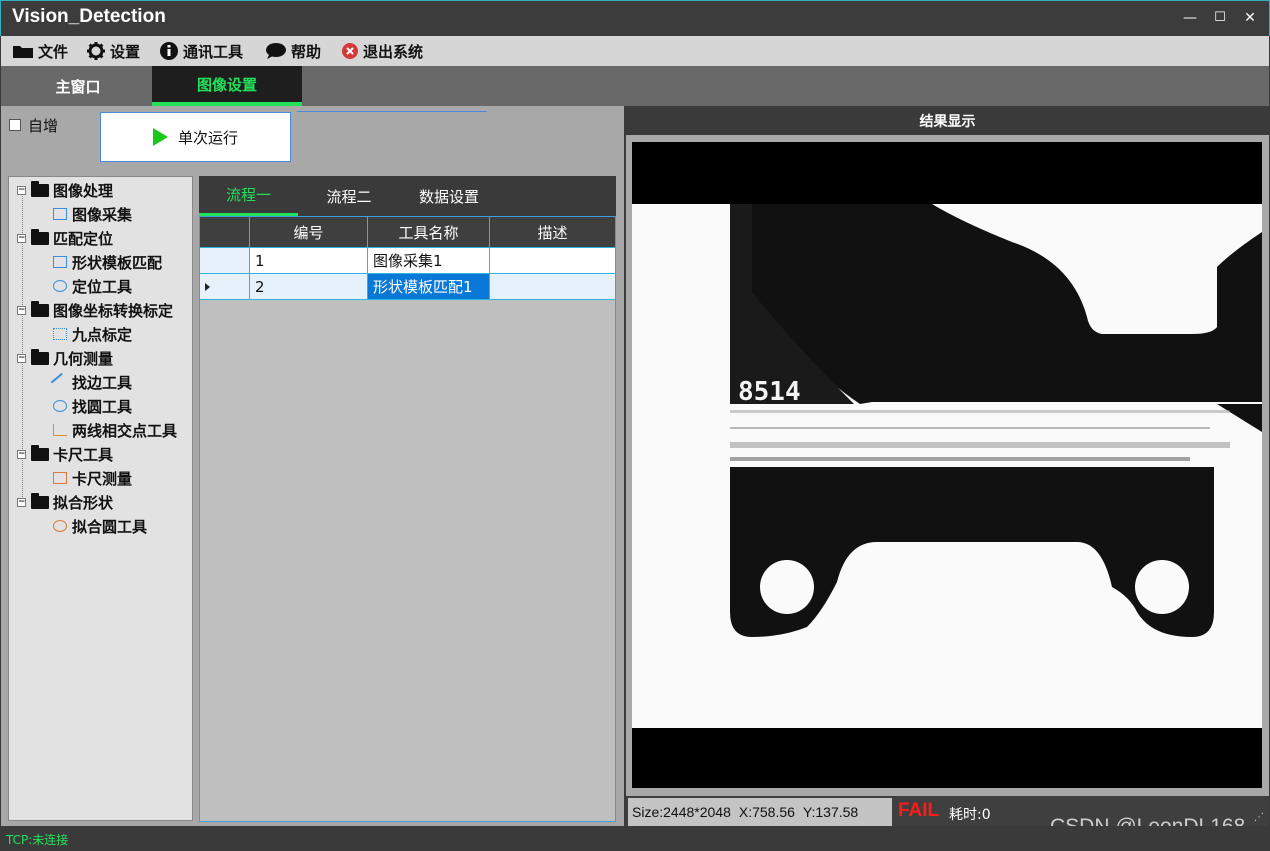 This screenshot has width=1270, height=851. What do you see at coordinates (43, 126) in the screenshot?
I see `auto-increment-label: 自增` at bounding box center [43, 126].